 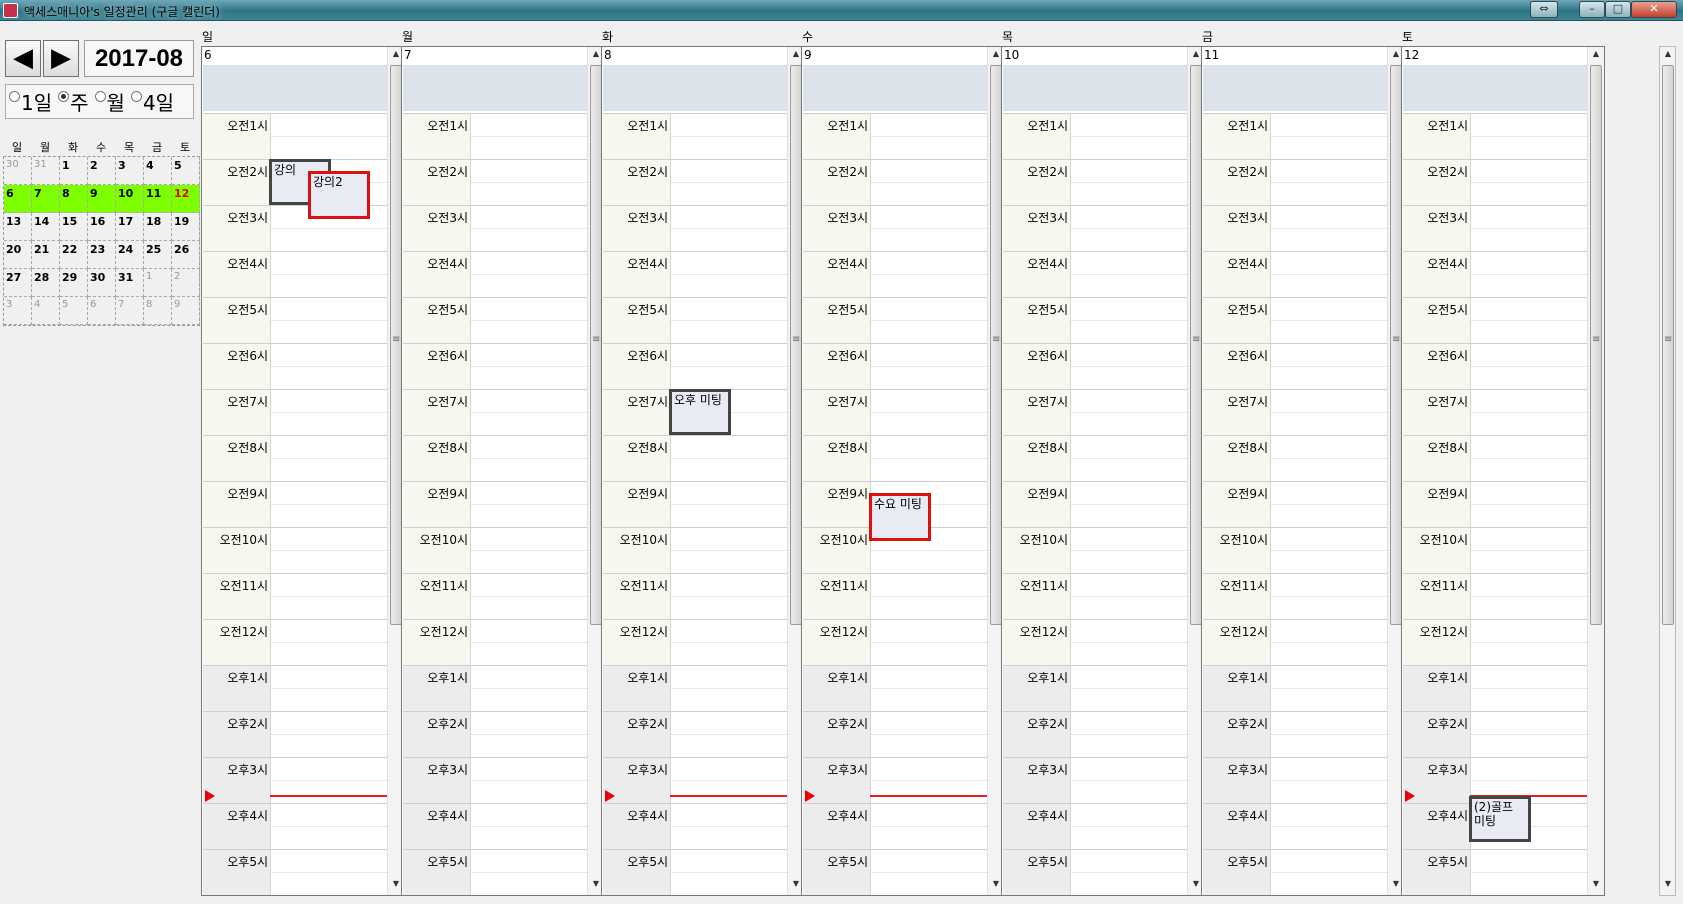 What do you see at coordinates (152, 101) in the screenshot?
I see `view-mode-option: 4일` at bounding box center [152, 101].